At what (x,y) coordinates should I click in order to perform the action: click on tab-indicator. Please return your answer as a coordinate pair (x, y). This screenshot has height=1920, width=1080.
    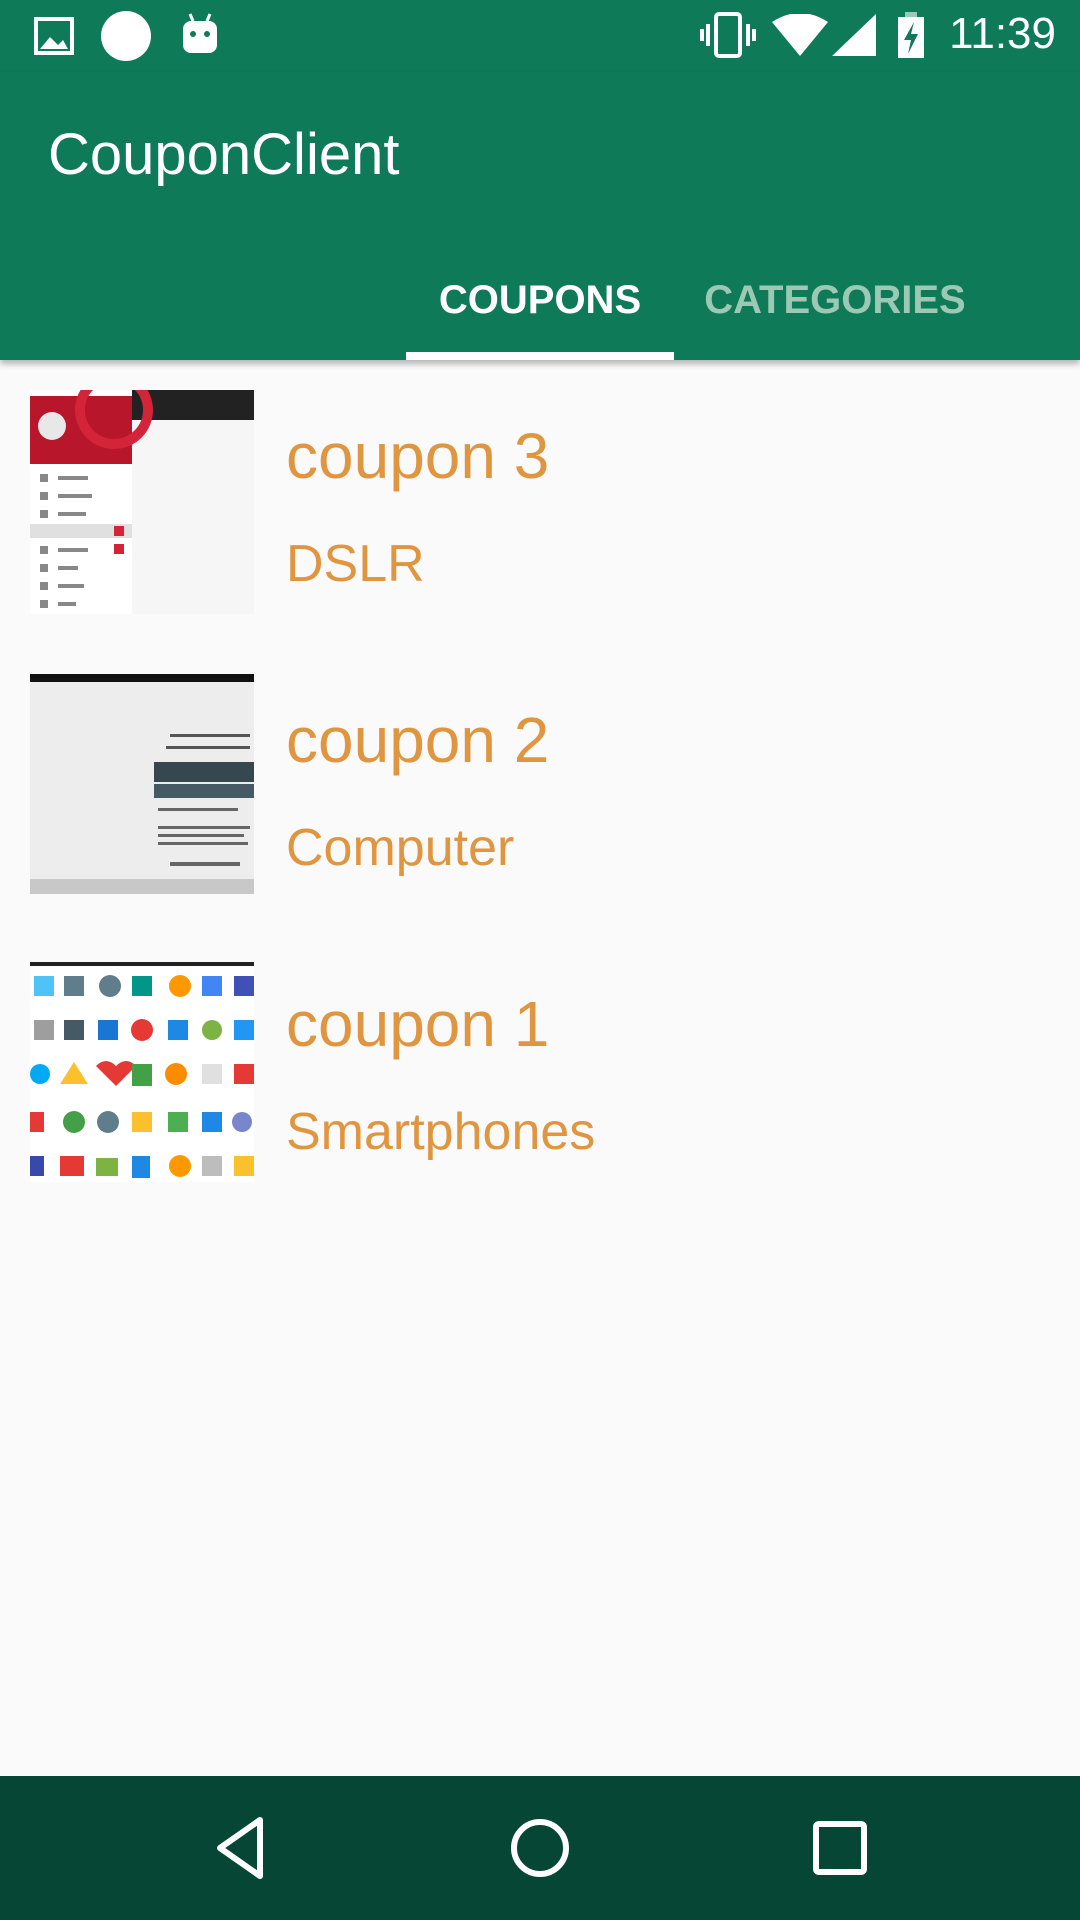
    Looking at the image, I should click on (540, 356).